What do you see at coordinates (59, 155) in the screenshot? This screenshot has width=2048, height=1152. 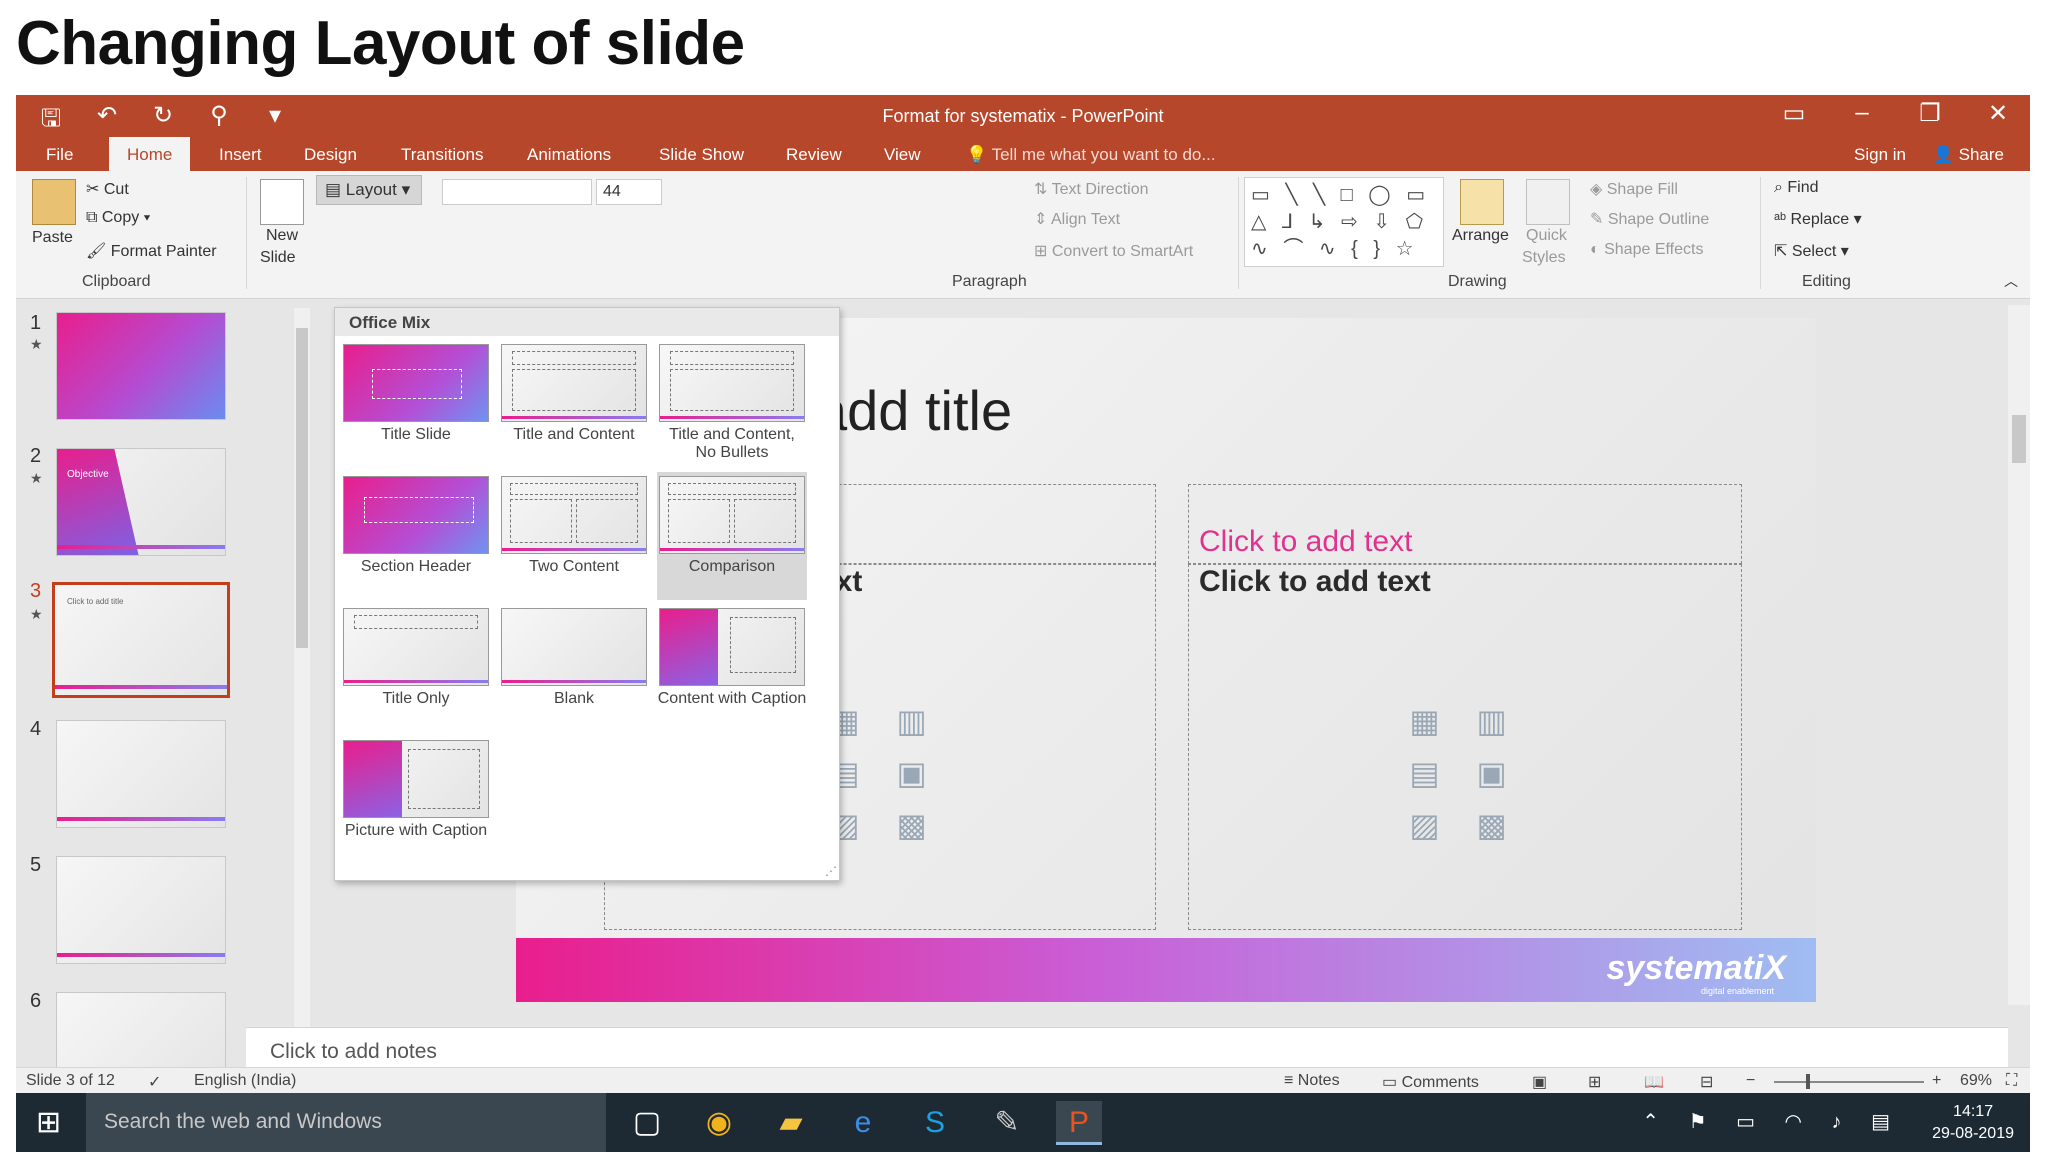 I see `tab-file: File` at bounding box center [59, 155].